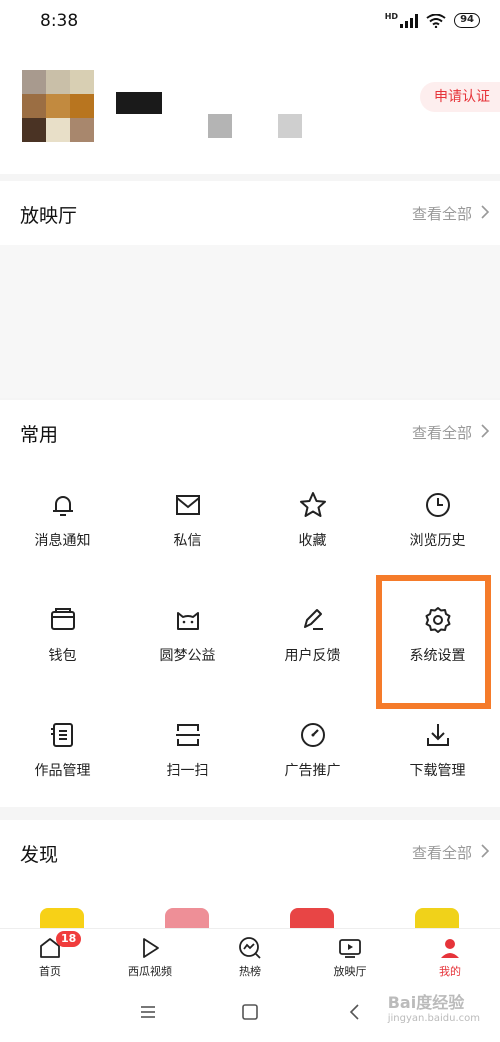 This screenshot has width=500, height=1042. I want to click on theater-section-header: 放映厅 查看全部, so click(250, 213).